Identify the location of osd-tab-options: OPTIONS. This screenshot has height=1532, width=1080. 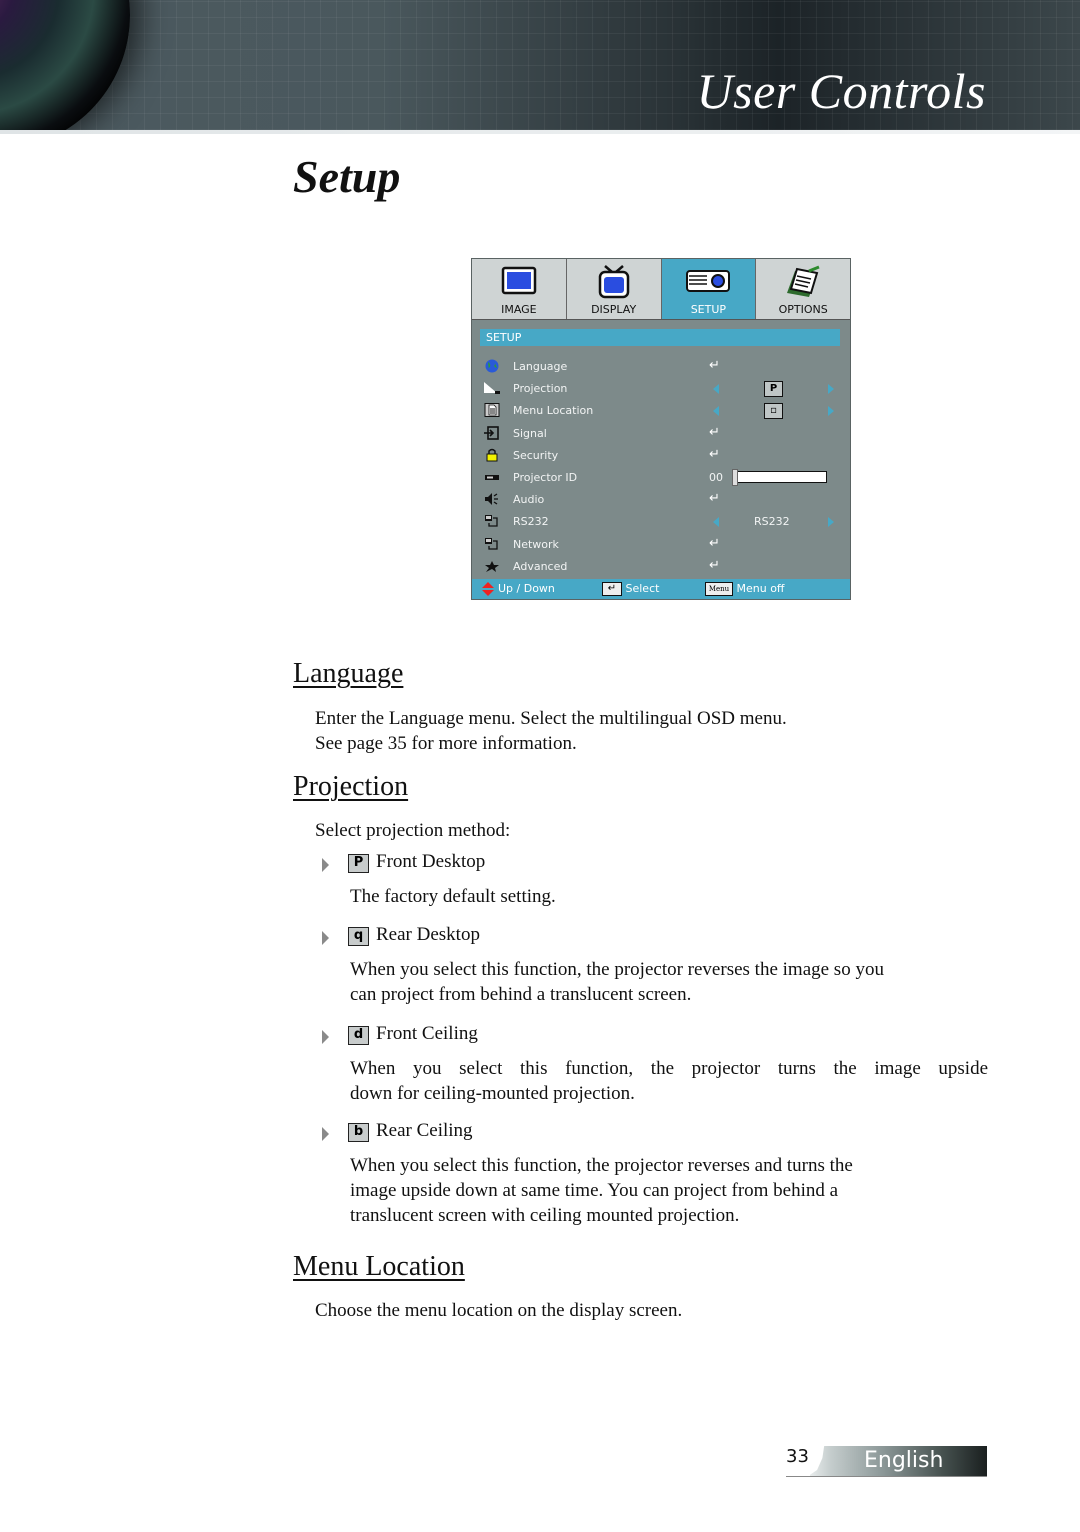
(803, 289).